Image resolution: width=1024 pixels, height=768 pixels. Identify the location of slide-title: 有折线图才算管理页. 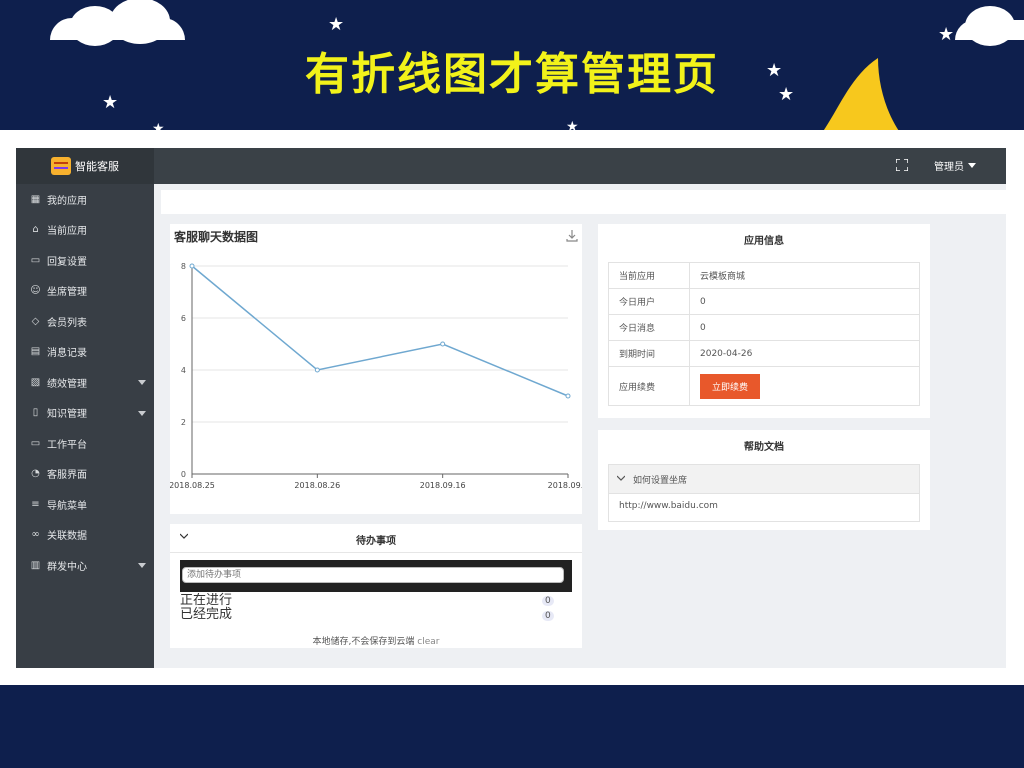
(512, 74).